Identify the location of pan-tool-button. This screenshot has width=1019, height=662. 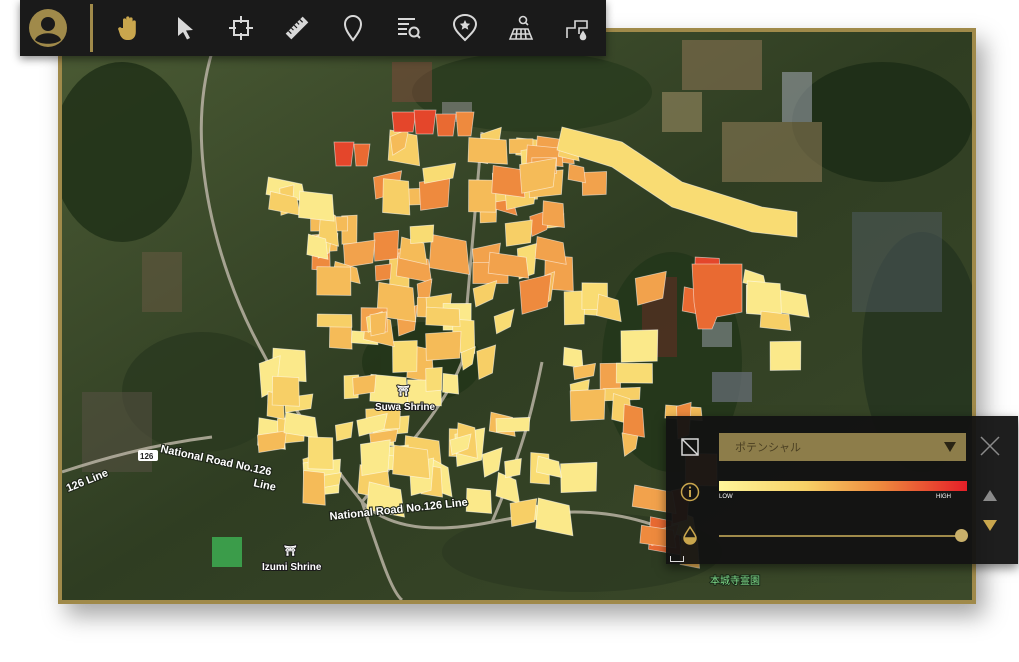
(129, 28).